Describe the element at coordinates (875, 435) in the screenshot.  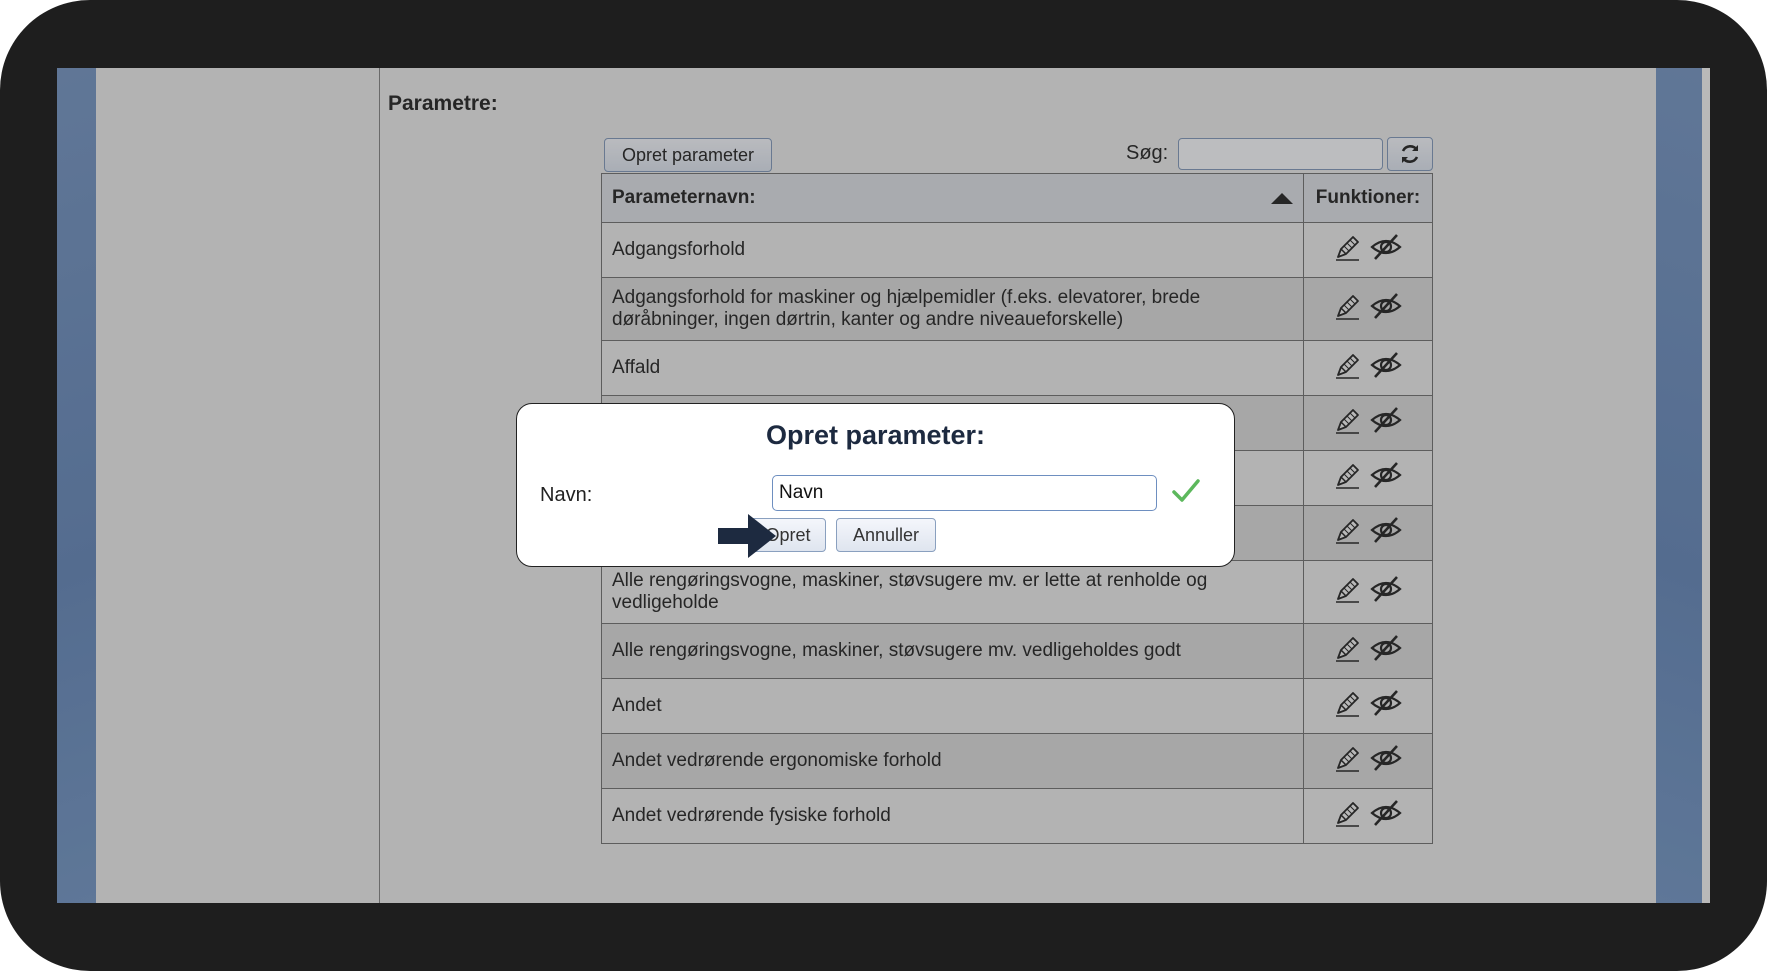
I see `dialog-title: Opret parameter:` at that location.